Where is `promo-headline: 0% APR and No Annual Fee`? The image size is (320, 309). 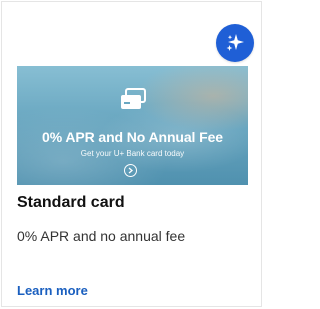
promo-headline: 0% APR and No Annual Fee is located at coordinates (132, 137).